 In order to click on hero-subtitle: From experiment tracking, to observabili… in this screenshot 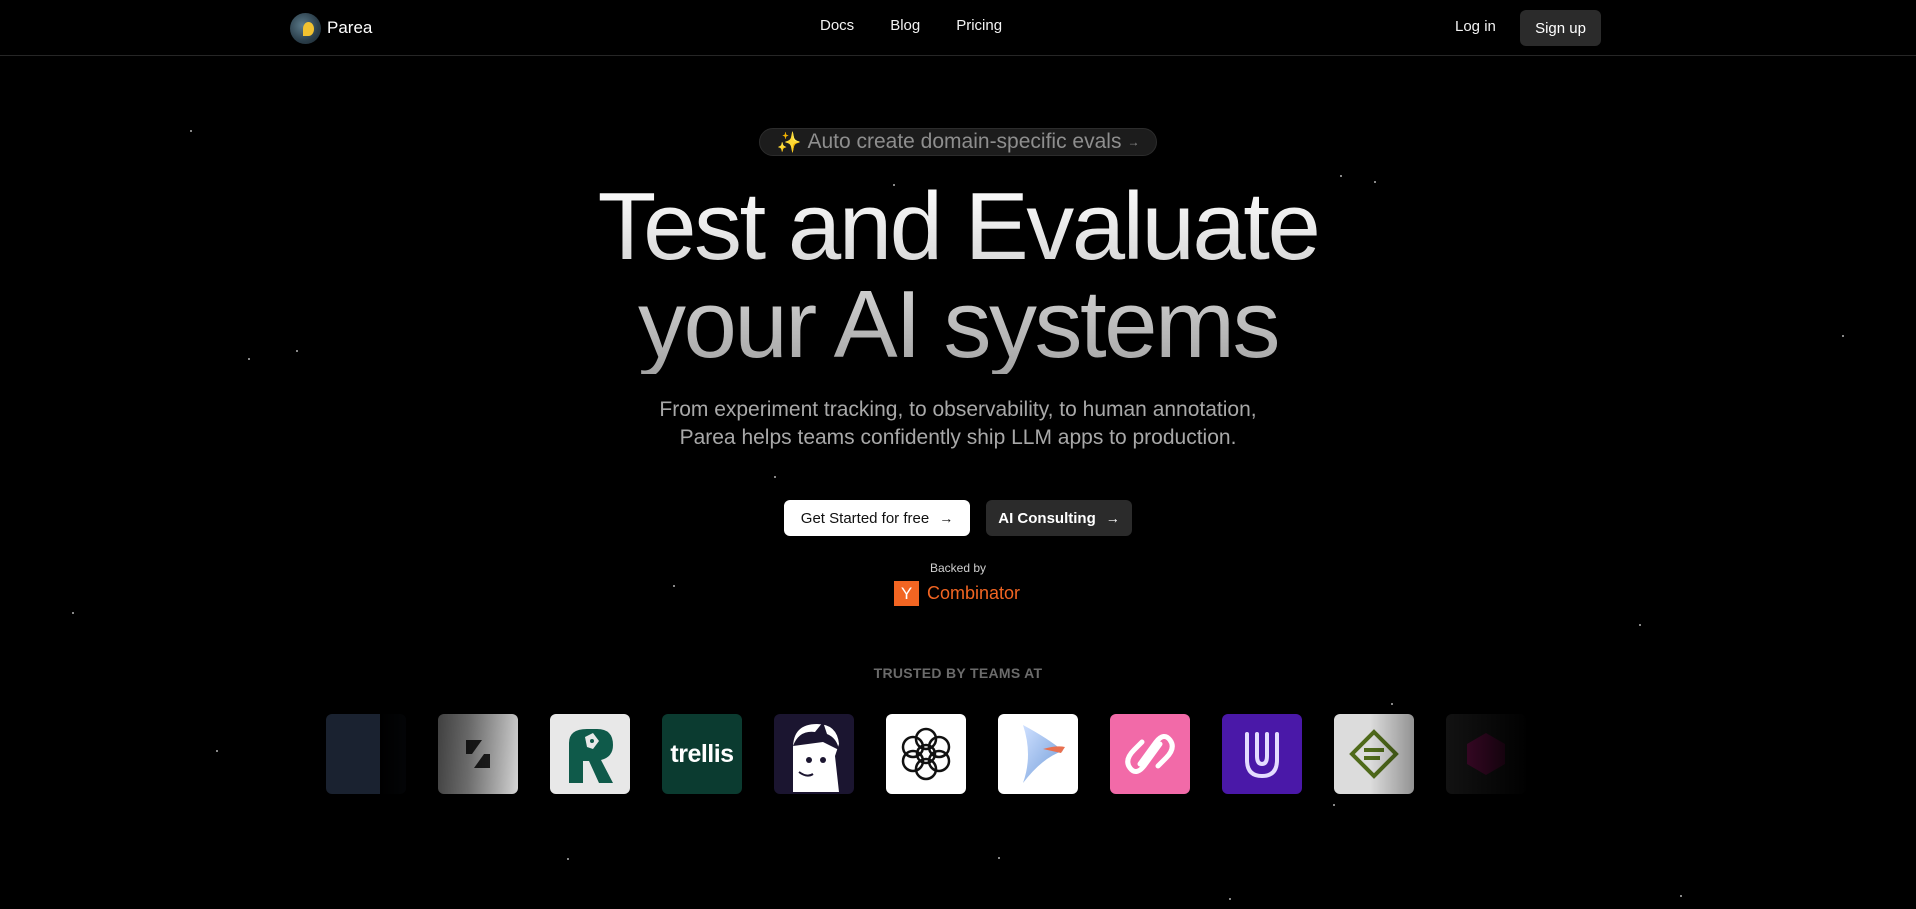, I will do `click(958, 424)`.